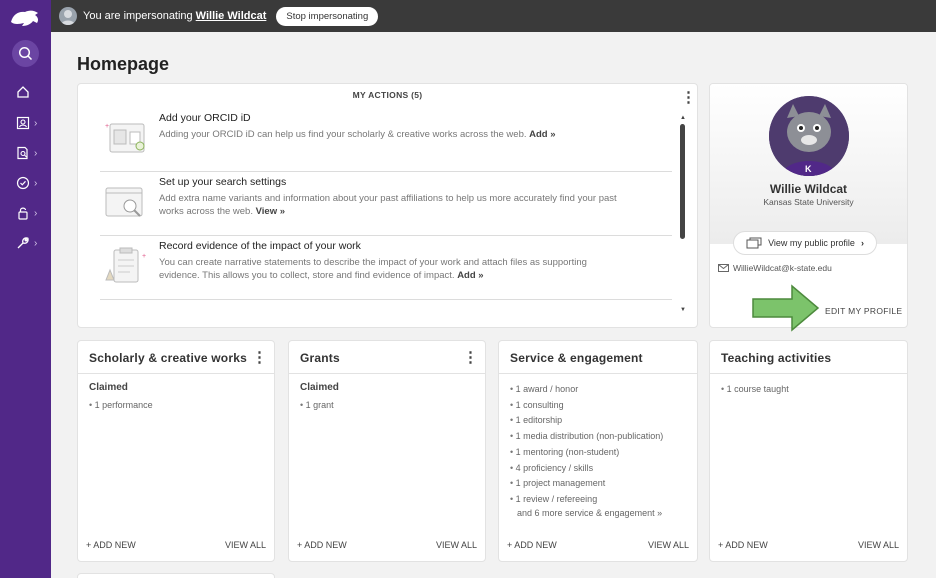 This screenshot has width=936, height=578. What do you see at coordinates (586, 484) in the screenshot?
I see `list-item: 1 project management` at bounding box center [586, 484].